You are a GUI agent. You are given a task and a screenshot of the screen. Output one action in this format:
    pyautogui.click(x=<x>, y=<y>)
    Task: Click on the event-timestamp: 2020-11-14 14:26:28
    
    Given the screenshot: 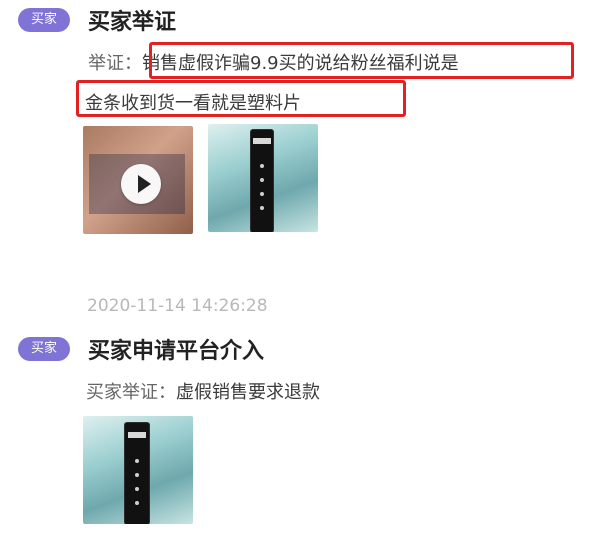 What is the action you would take?
    pyautogui.click(x=177, y=306)
    